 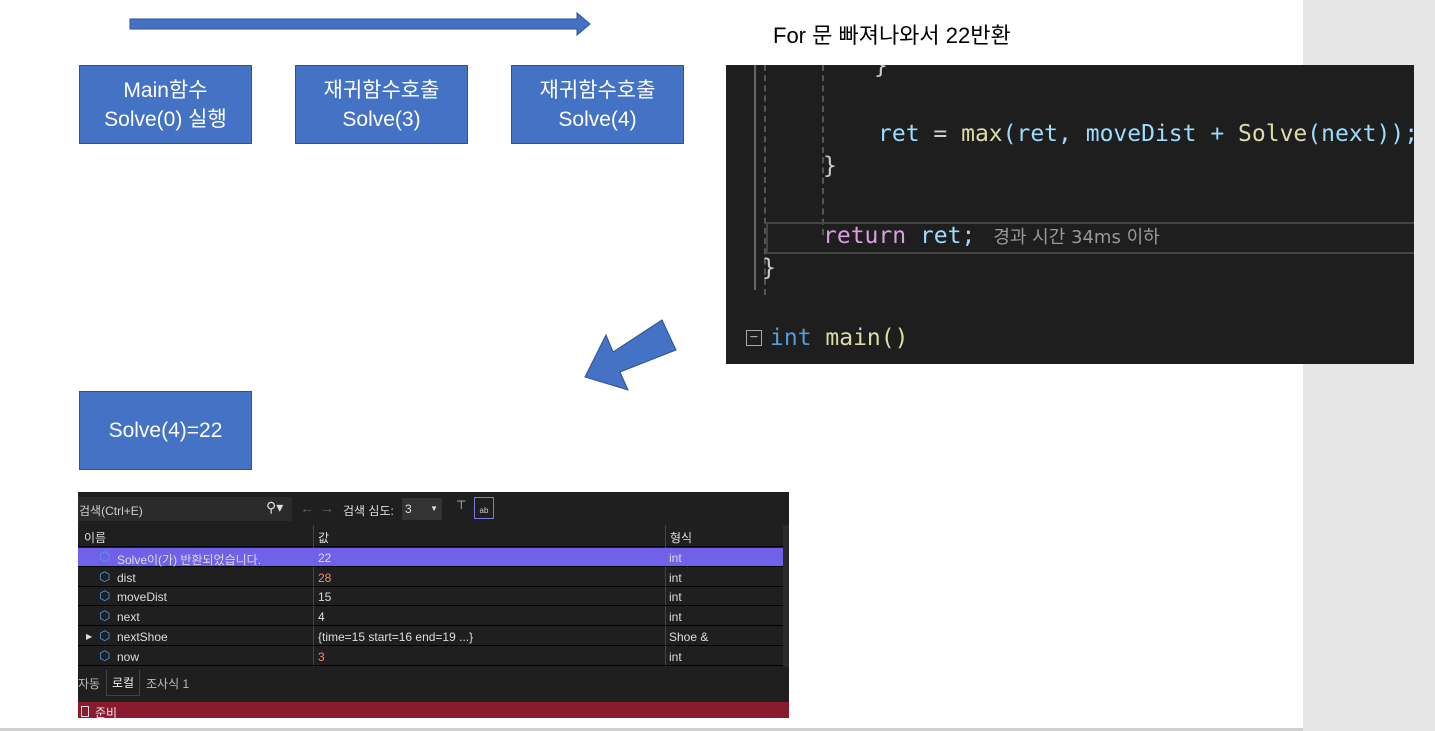 What do you see at coordinates (381, 119) in the screenshot?
I see `box-text: Solve(3)` at bounding box center [381, 119].